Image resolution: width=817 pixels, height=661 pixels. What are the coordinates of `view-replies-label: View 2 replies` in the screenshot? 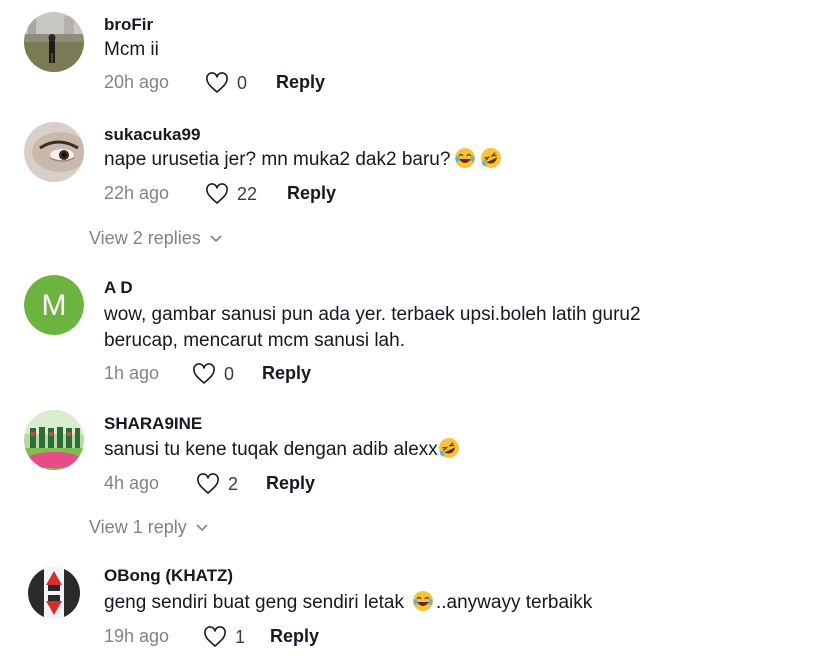 It's located at (145, 238).